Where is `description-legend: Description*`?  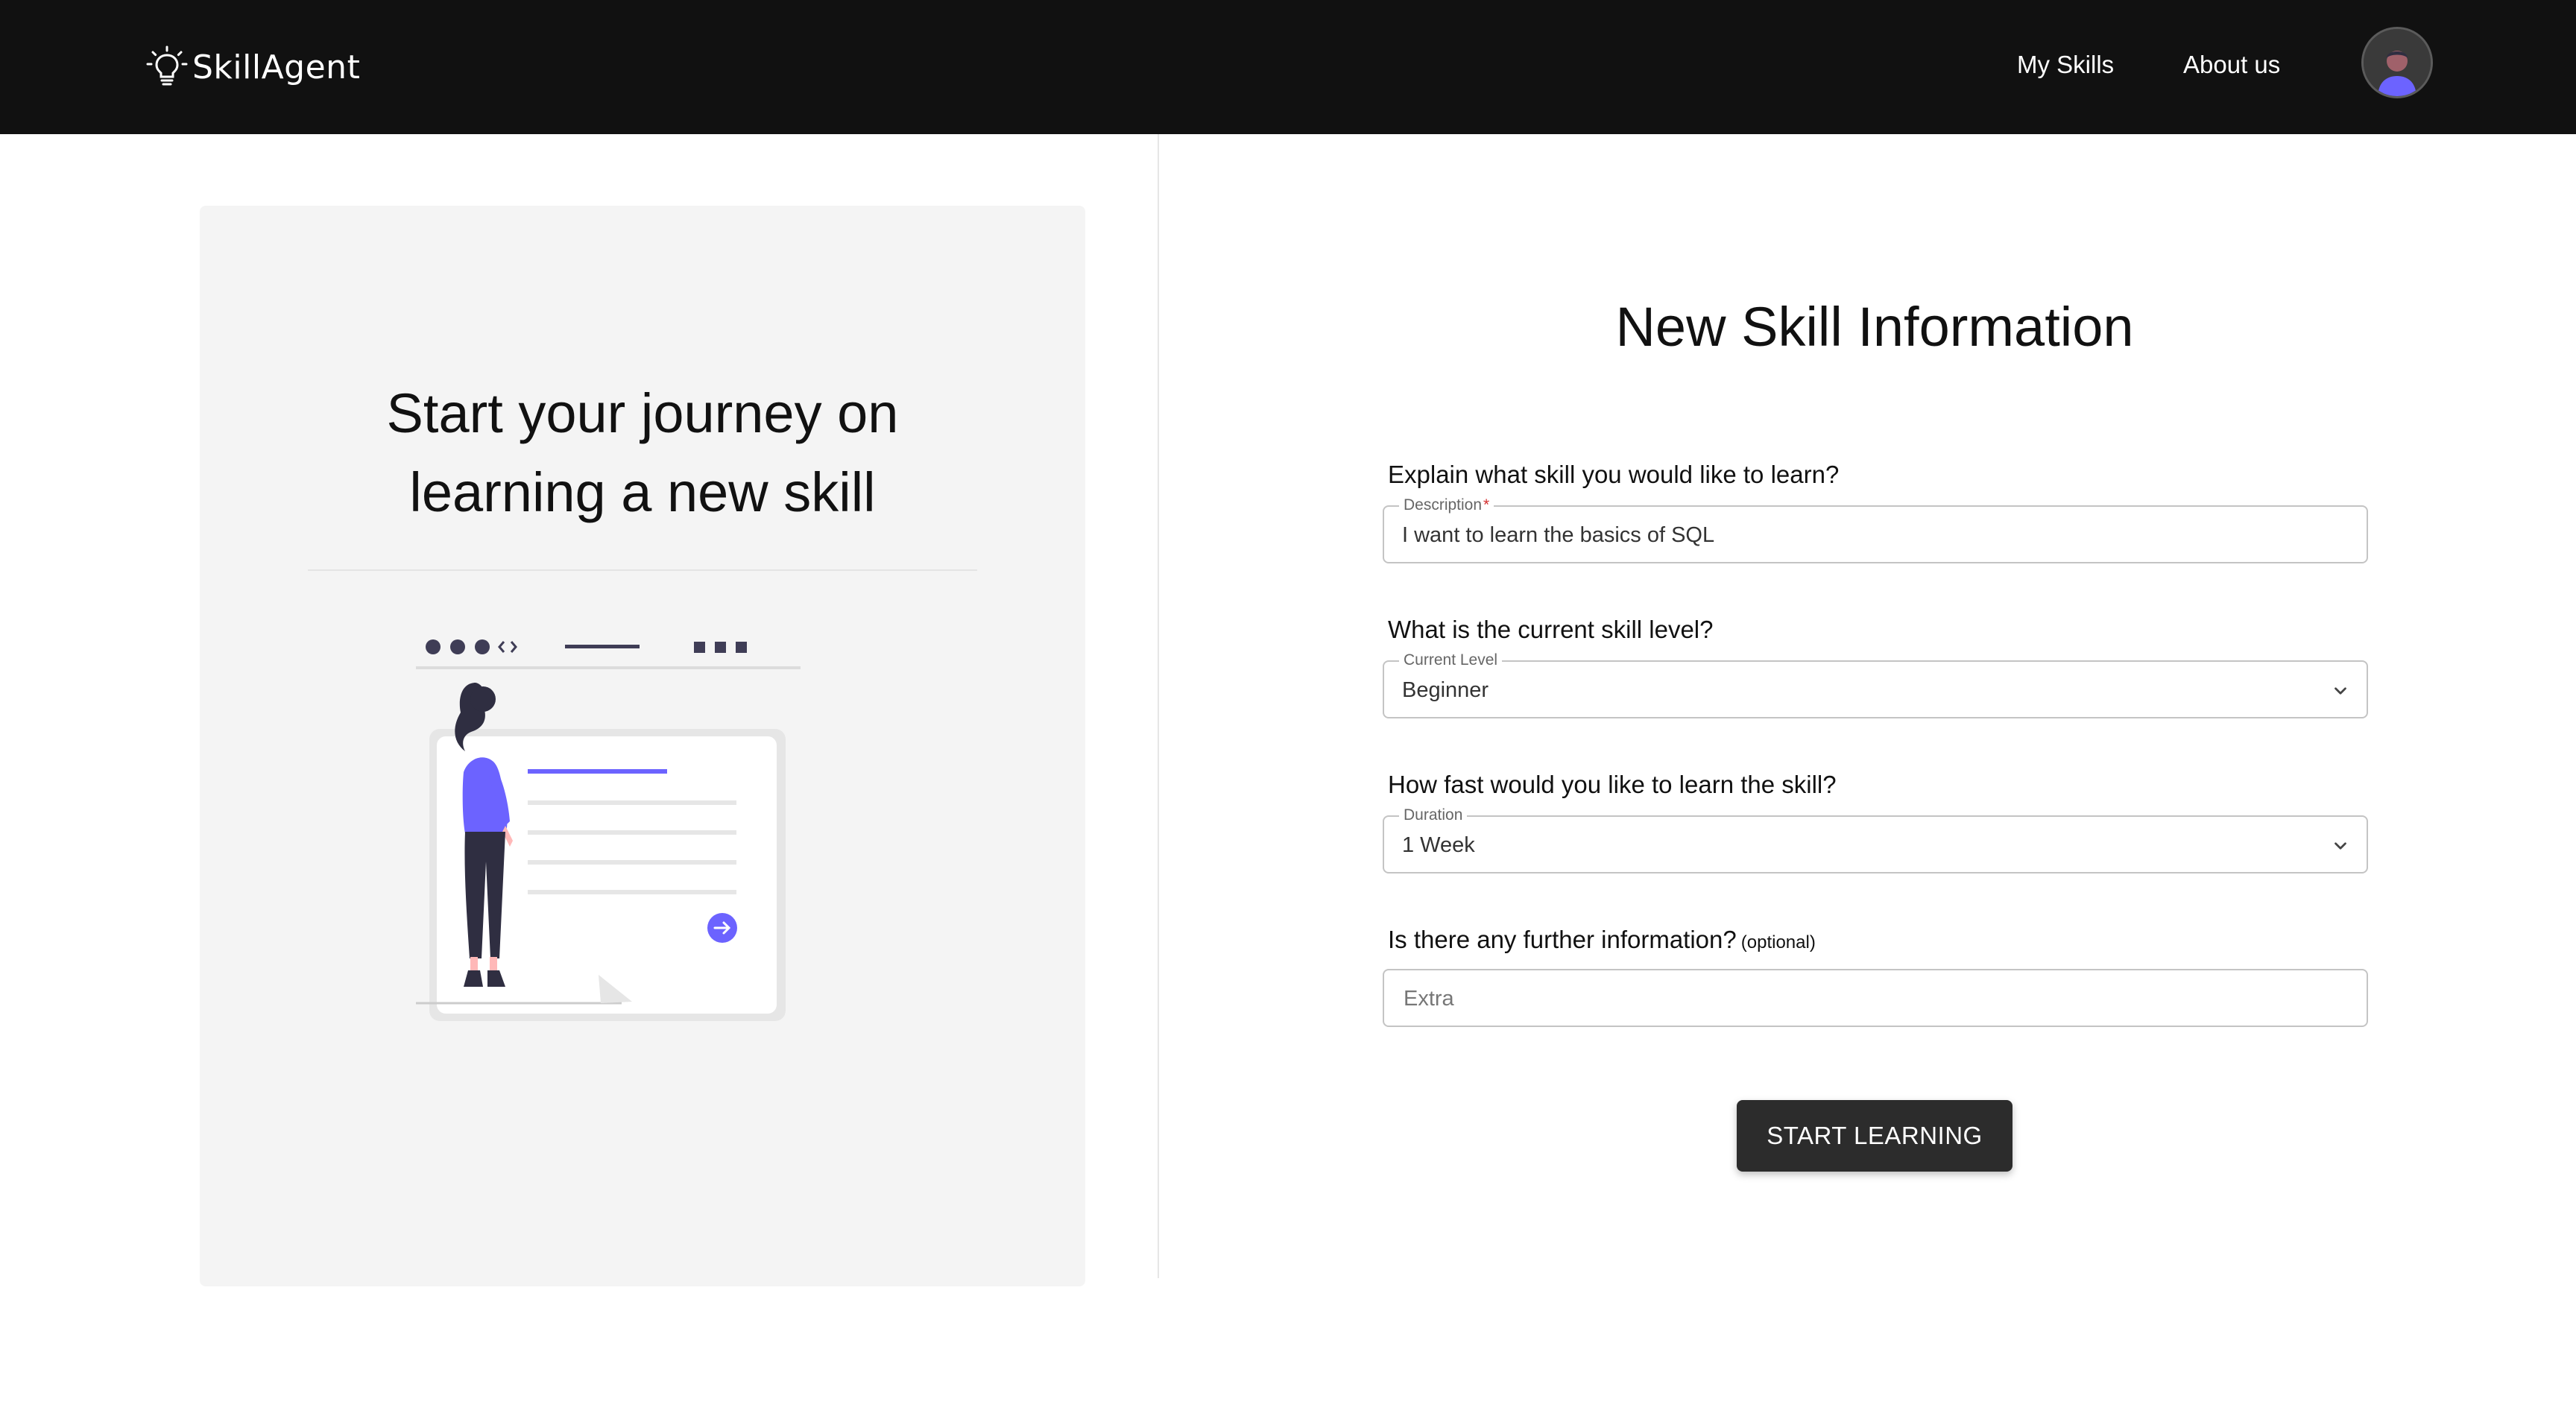
description-legend: Description* is located at coordinates (1446, 505).